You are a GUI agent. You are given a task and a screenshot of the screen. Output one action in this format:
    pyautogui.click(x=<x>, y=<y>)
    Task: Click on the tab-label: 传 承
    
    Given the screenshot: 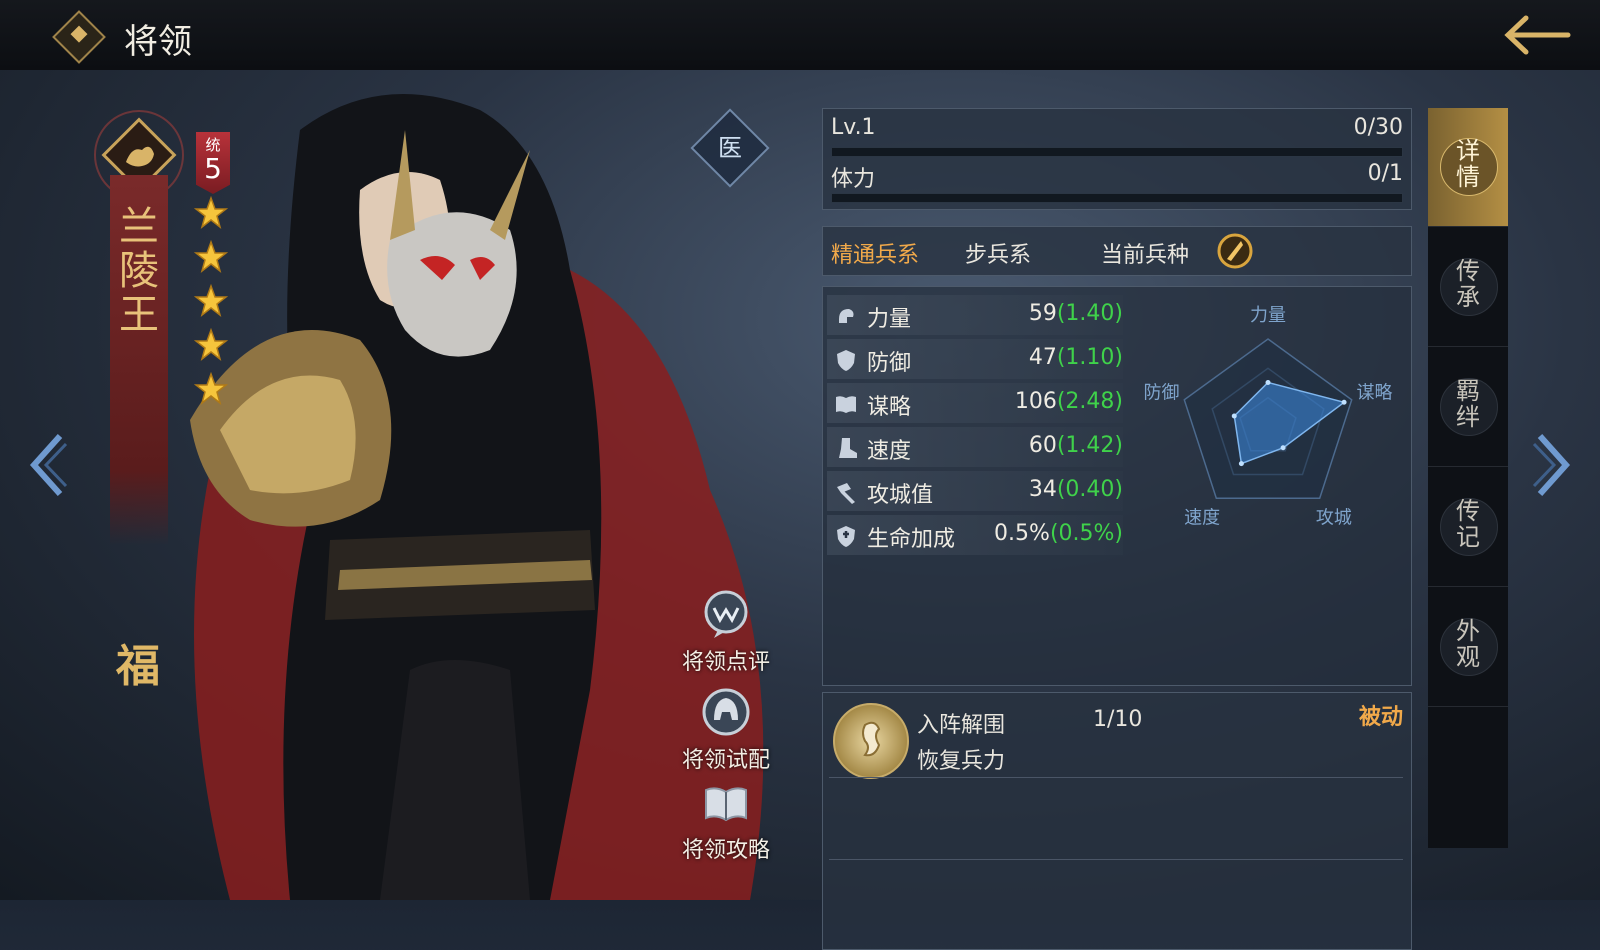 What is the action you would take?
    pyautogui.click(x=1468, y=284)
    